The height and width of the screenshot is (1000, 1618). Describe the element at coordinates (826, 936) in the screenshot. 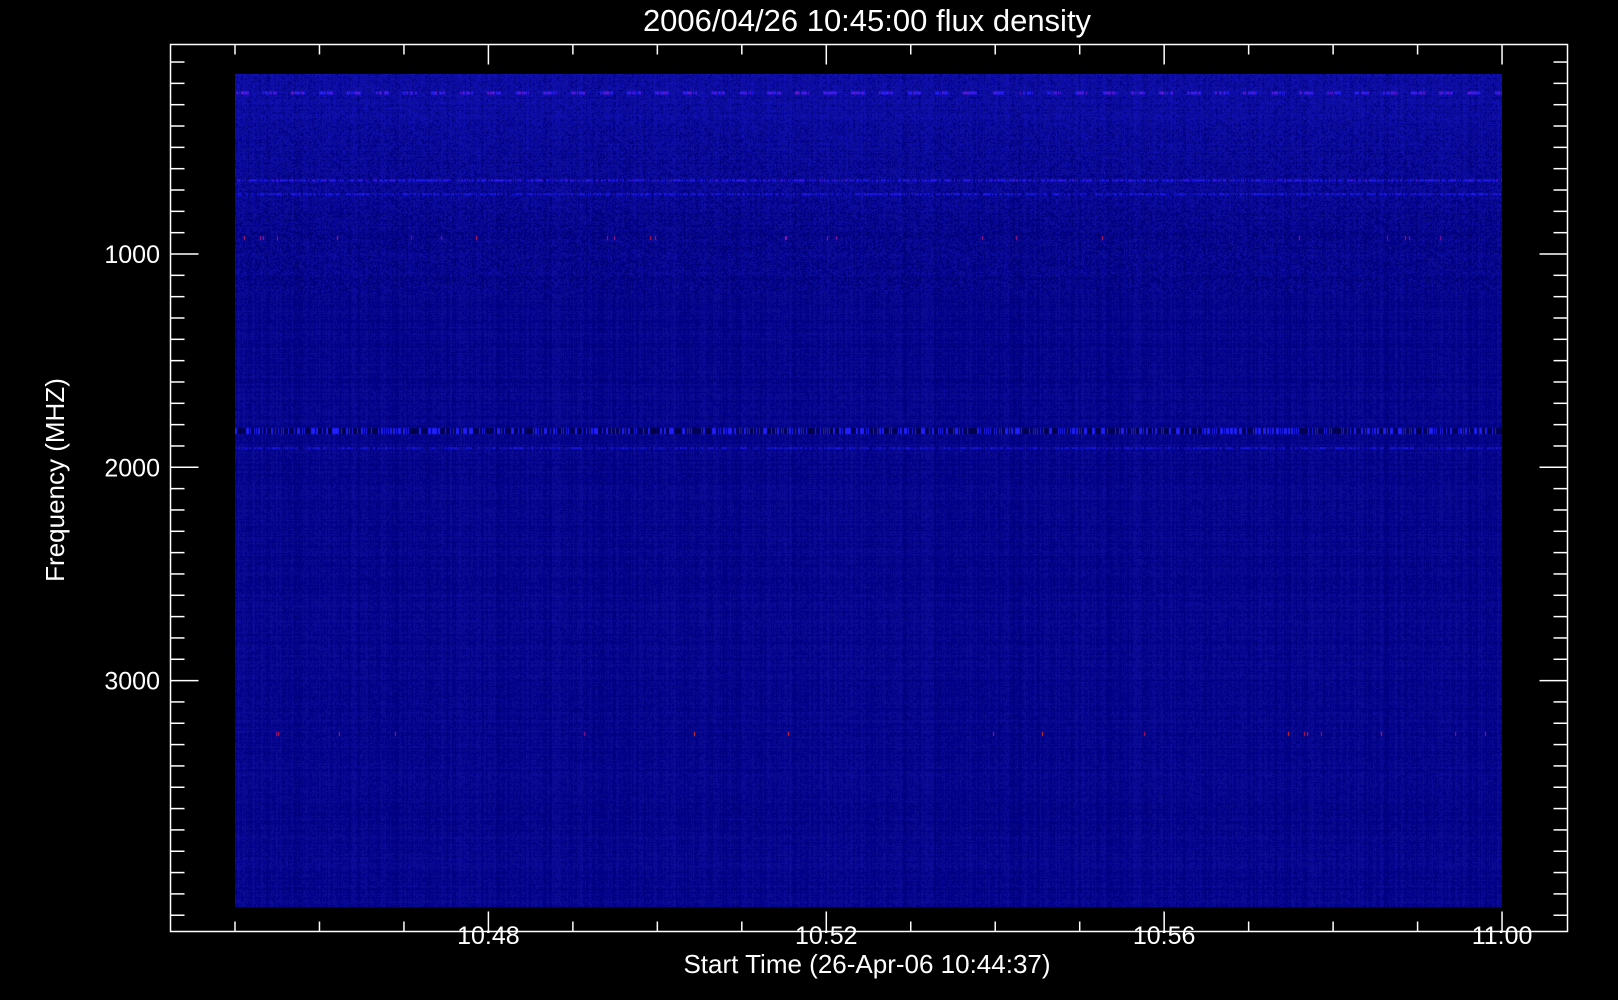

I see `x-tick-label: 10:52` at that location.